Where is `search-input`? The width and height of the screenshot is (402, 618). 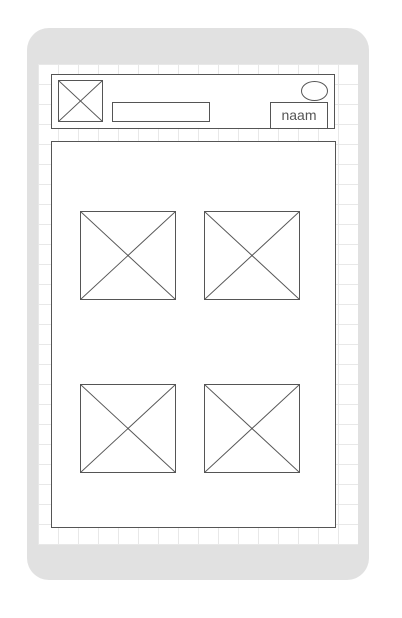
search-input is located at coordinates (161, 112).